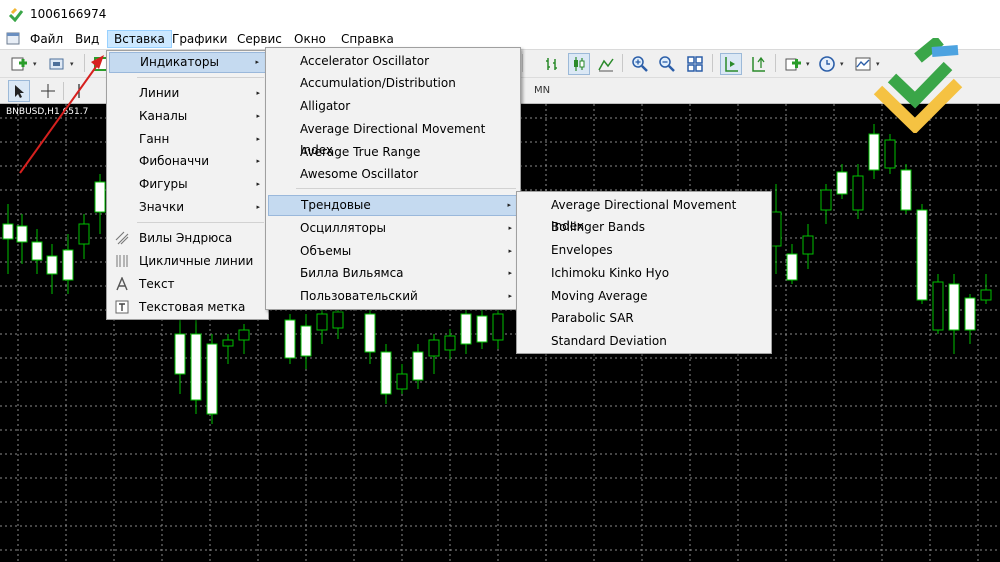 The width and height of the screenshot is (1000, 562). I want to click on menu-item-shapes: Фигуры ▸, so click(187, 184).